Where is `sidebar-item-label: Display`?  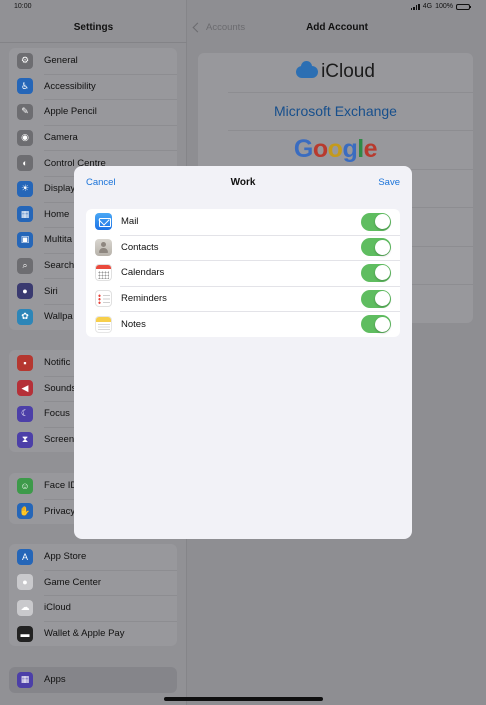
sidebar-item-label: Display is located at coordinates (60, 189).